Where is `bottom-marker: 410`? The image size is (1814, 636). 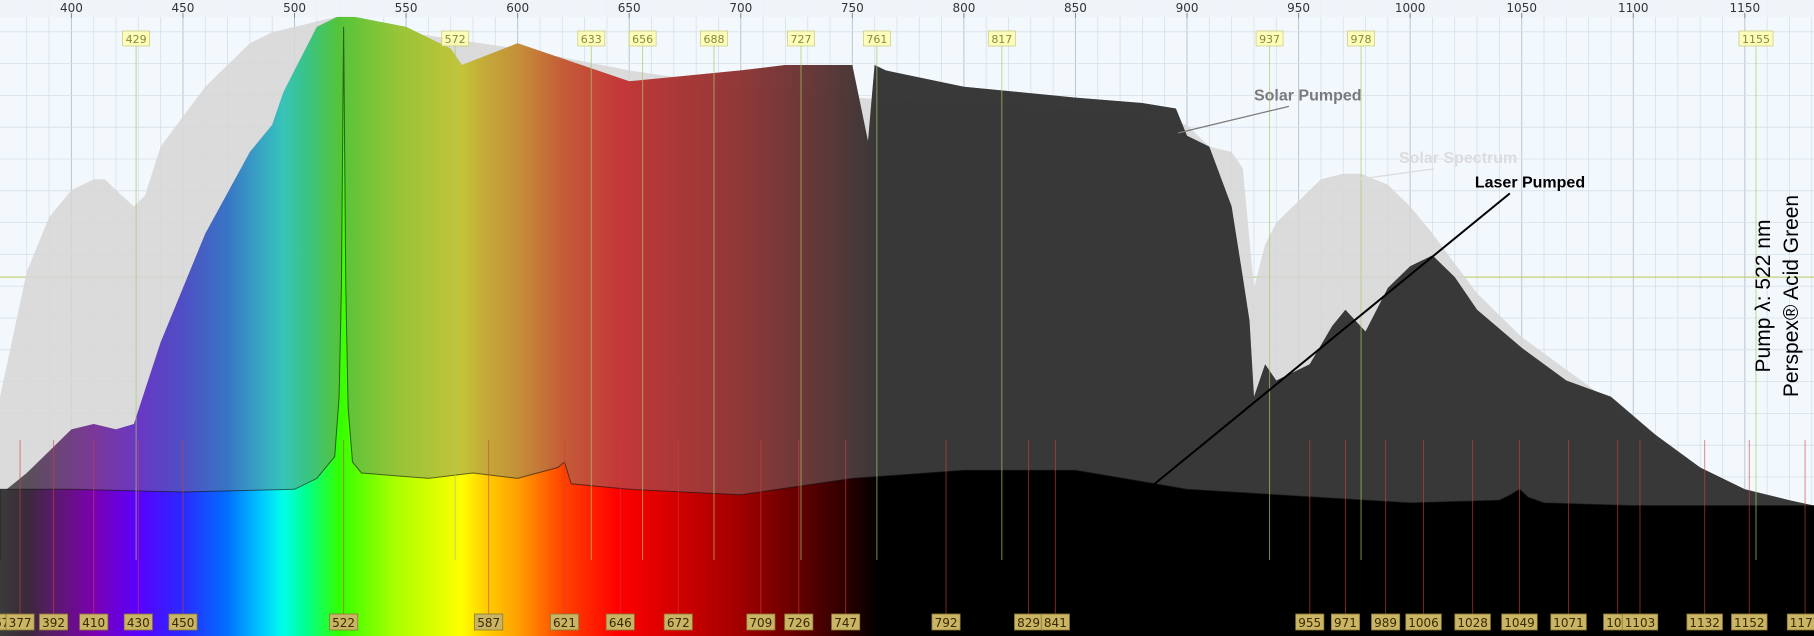
bottom-marker: 410 is located at coordinates (94, 622).